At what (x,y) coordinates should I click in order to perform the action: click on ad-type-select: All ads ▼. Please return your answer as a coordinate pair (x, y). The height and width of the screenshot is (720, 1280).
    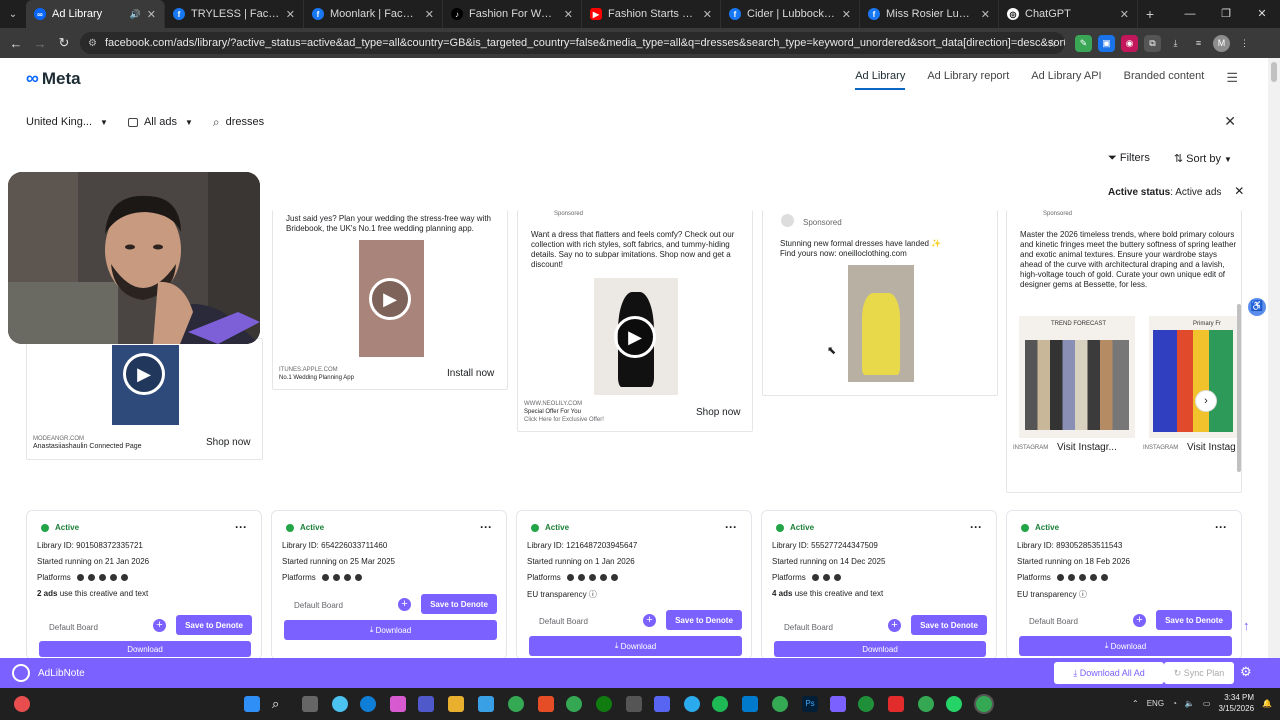
    Looking at the image, I should click on (160, 122).